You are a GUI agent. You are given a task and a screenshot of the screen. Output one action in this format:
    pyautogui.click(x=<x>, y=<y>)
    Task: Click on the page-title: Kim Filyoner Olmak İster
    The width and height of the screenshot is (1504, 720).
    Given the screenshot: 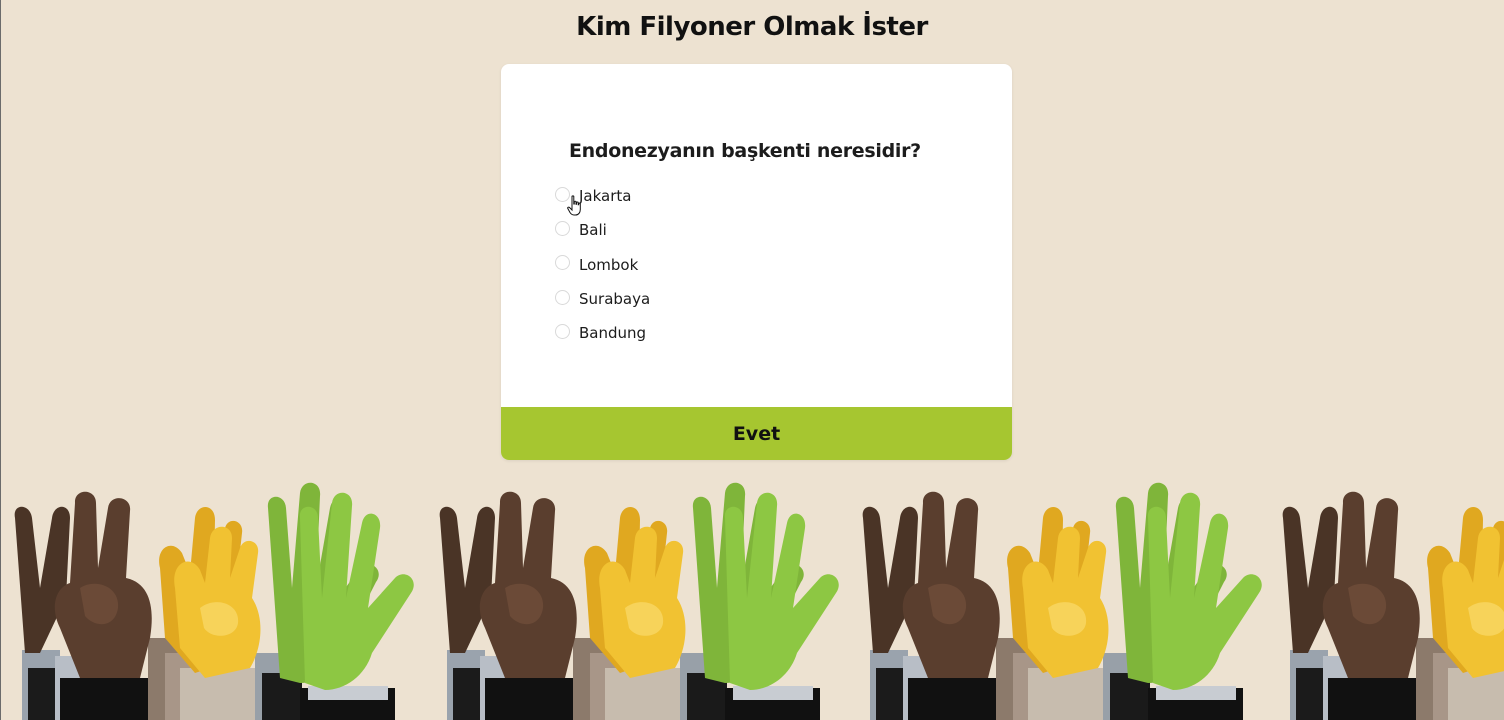 What is the action you would take?
    pyautogui.click(x=752, y=27)
    